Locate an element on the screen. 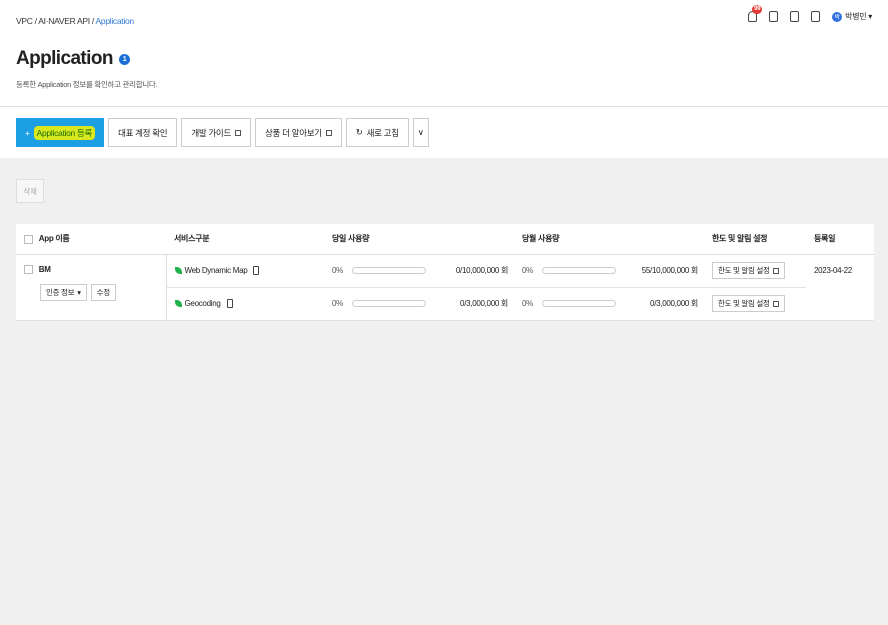 The image size is (888, 625). refresh-button: ↻ 새로 고침 is located at coordinates (377, 132).